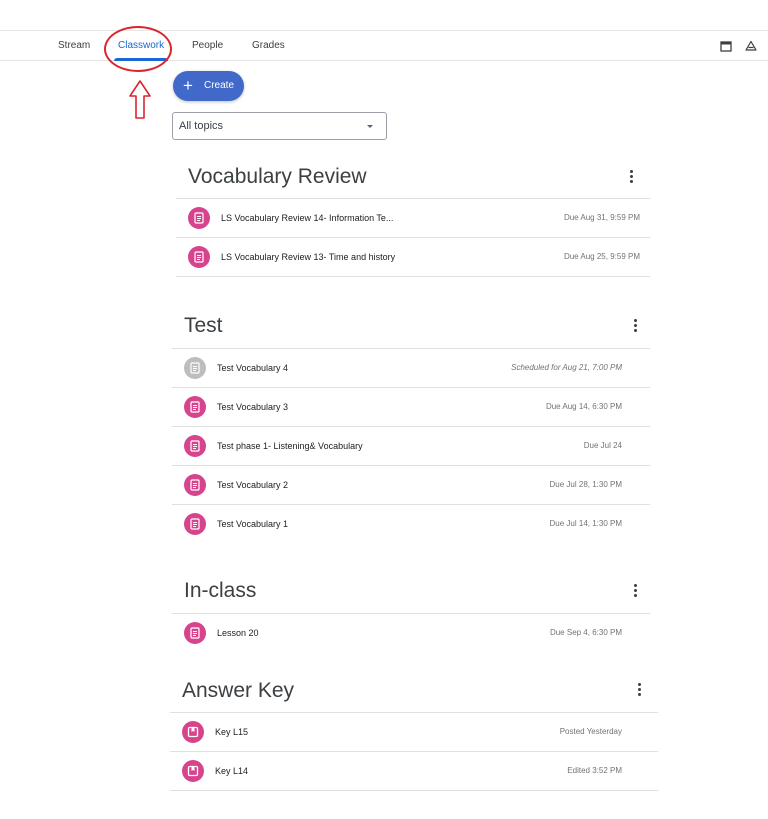 The width and height of the screenshot is (768, 819). What do you see at coordinates (138, 49) in the screenshot?
I see `highlight-ellipse` at bounding box center [138, 49].